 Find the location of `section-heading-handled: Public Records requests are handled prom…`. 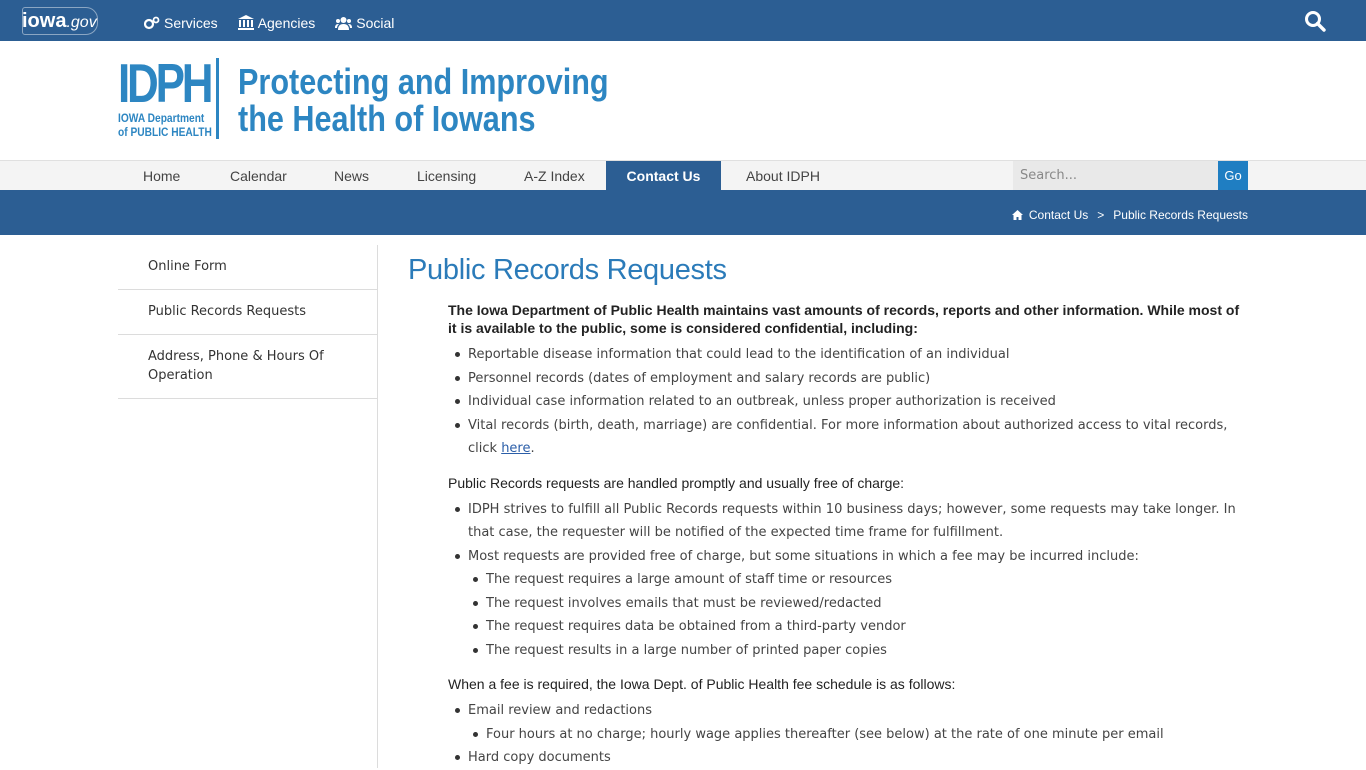

section-heading-handled: Public Records requests are handled prom… is located at coordinates (676, 482).